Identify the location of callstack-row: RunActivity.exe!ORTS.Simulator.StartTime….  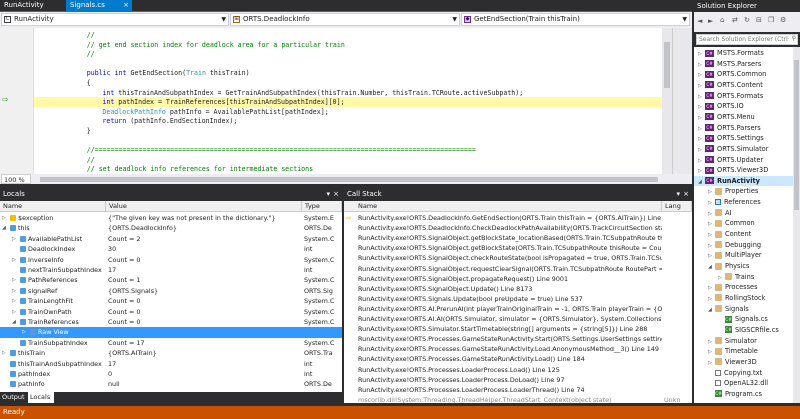
(518, 329).